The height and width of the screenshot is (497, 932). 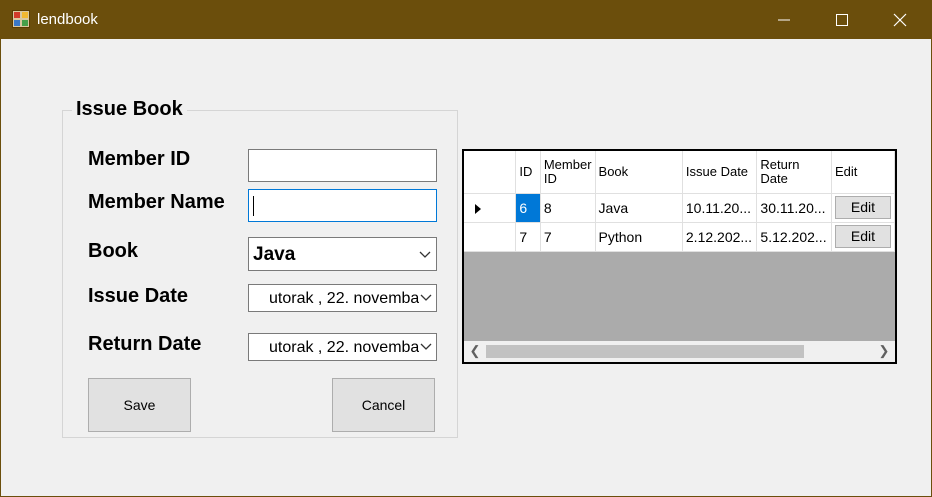 I want to click on minimize-button, so click(x=784, y=19).